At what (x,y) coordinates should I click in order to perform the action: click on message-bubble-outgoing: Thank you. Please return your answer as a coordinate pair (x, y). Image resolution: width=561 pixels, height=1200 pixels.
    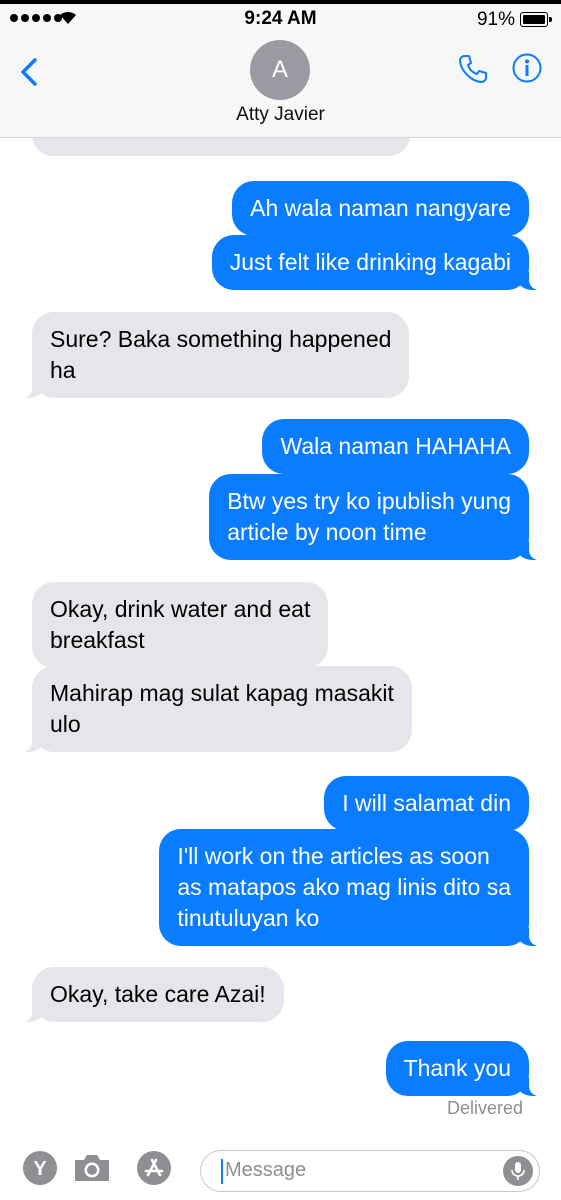
    Looking at the image, I should click on (462, 1068).